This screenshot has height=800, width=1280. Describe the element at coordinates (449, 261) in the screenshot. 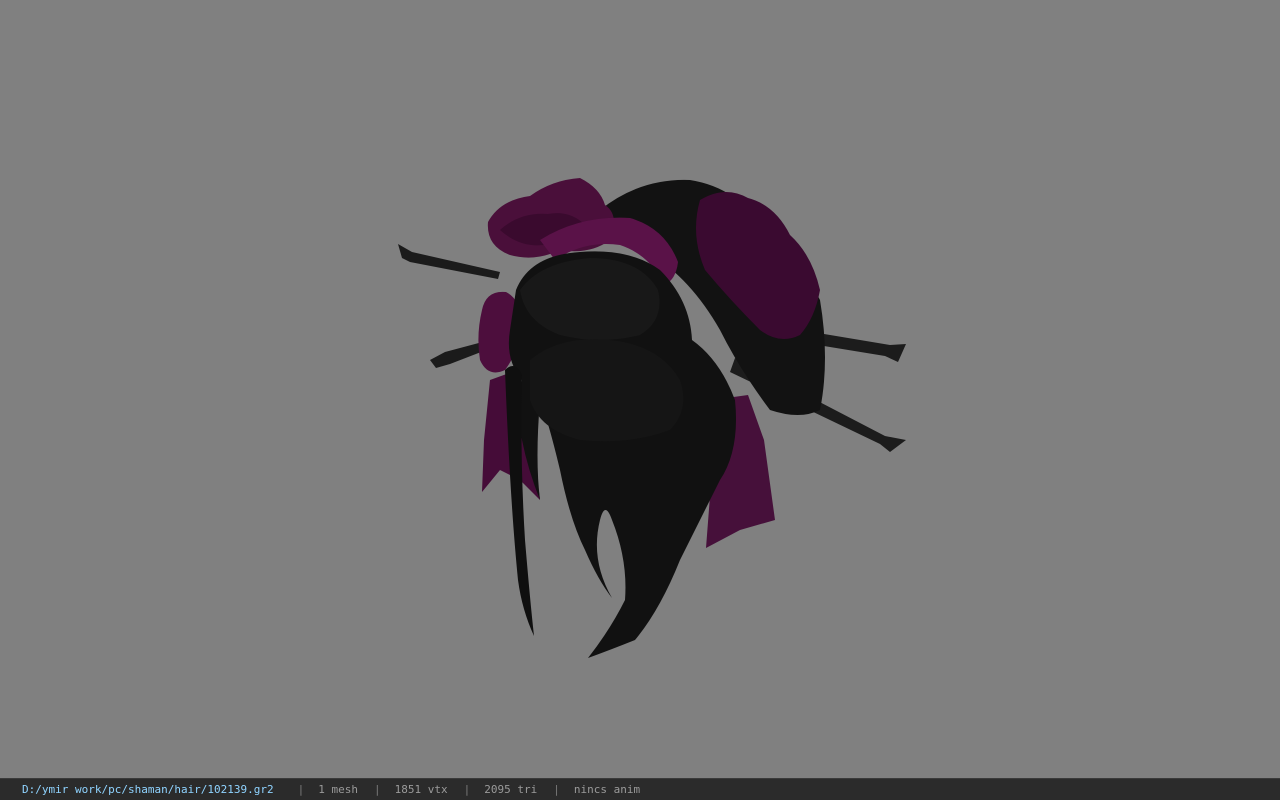

I see `hair-stick-left-top` at that location.